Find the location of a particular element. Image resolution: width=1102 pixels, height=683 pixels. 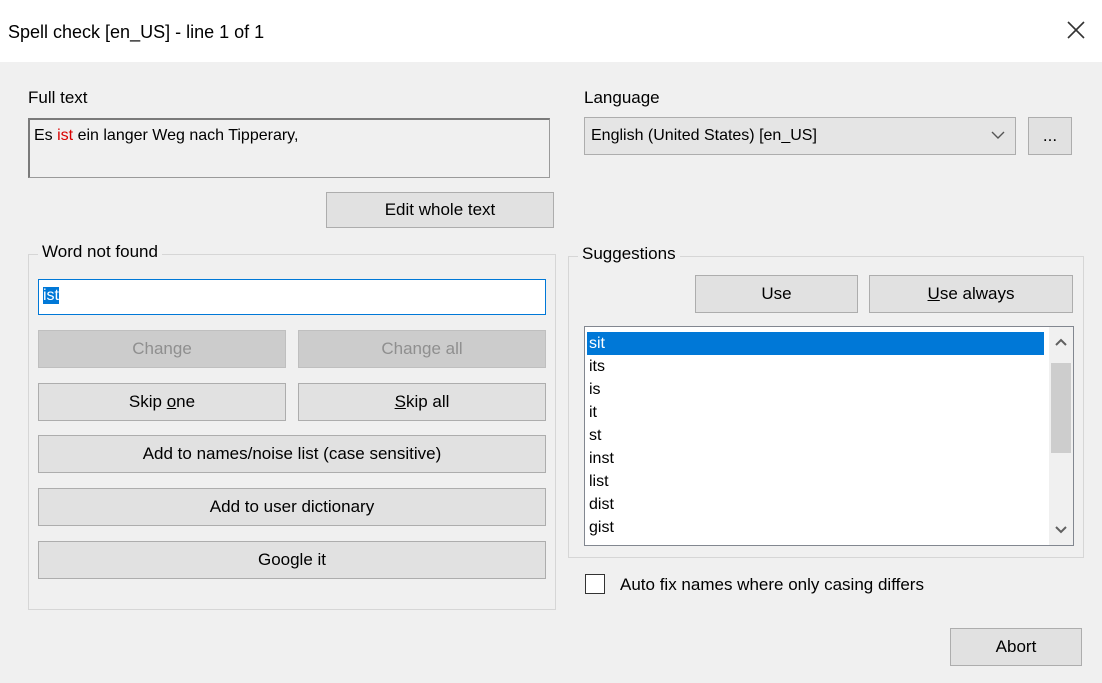

edit-whole-text-button: Edit whole text is located at coordinates (440, 210).